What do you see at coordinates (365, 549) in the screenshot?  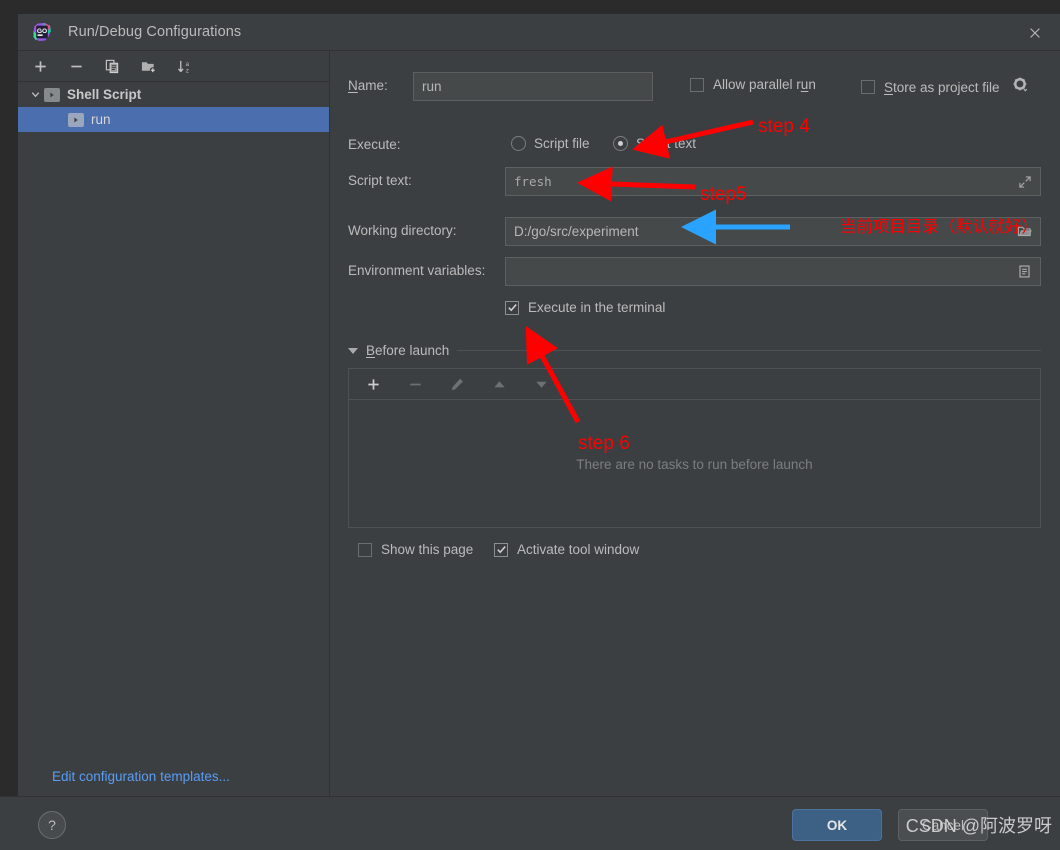 I see `show-this-page-box` at bounding box center [365, 549].